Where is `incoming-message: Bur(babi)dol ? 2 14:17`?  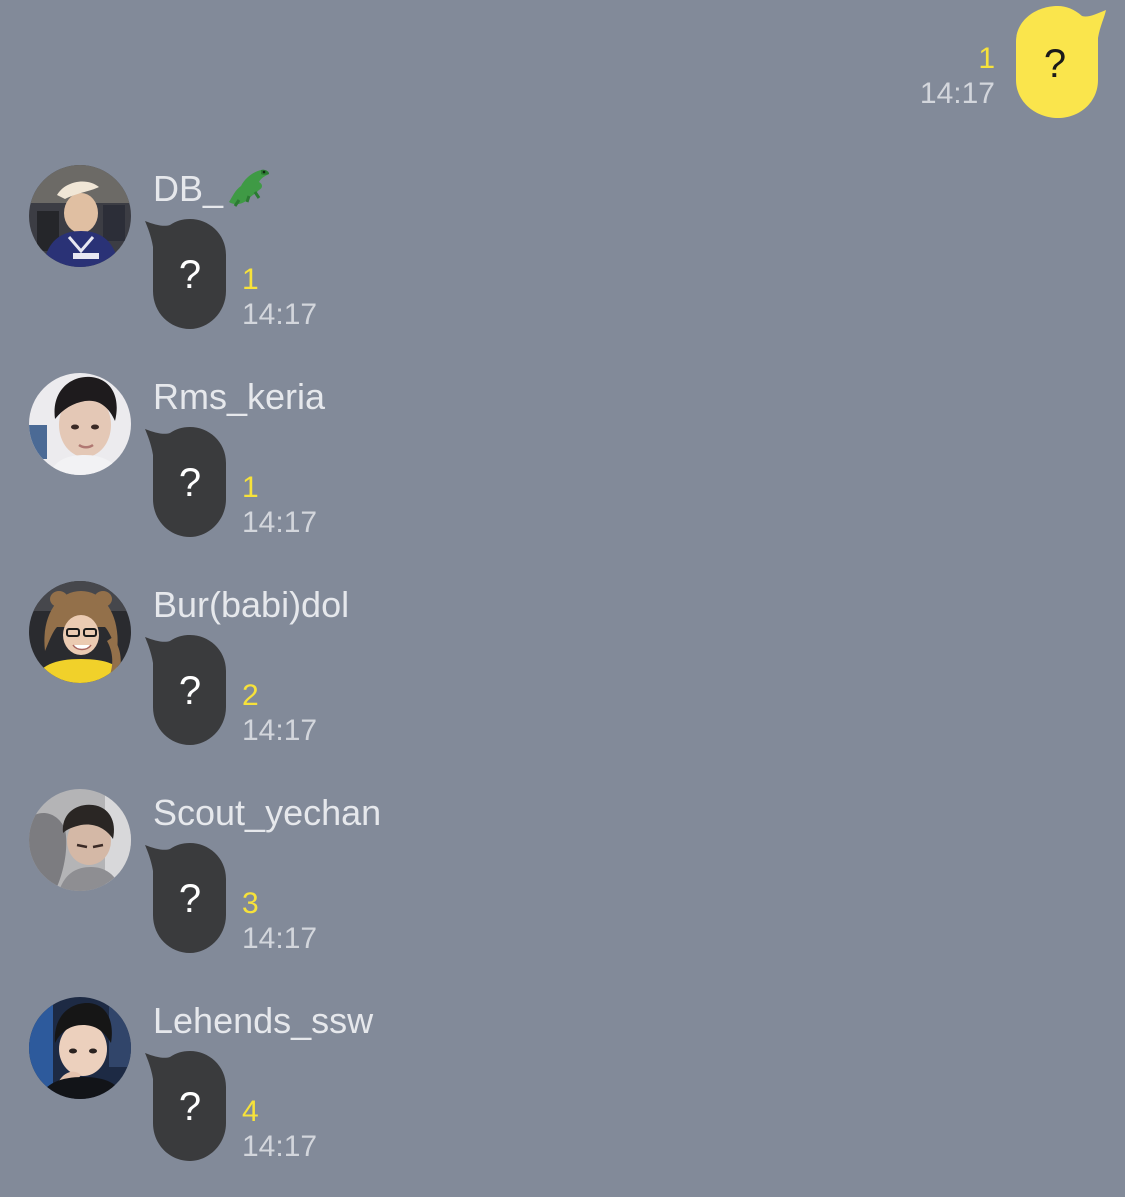 incoming-message: Bur(babi)dol ? 2 14:17 is located at coordinates (350, 681).